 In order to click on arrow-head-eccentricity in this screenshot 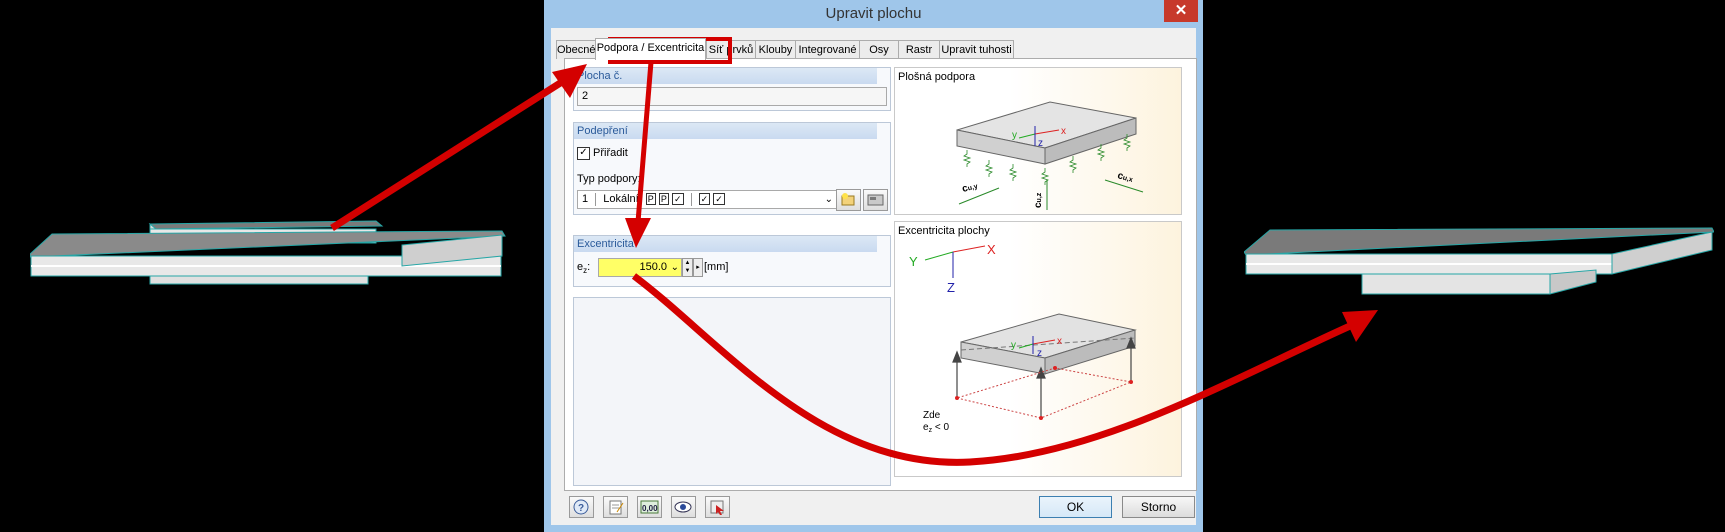, I will do `click(638, 233)`.